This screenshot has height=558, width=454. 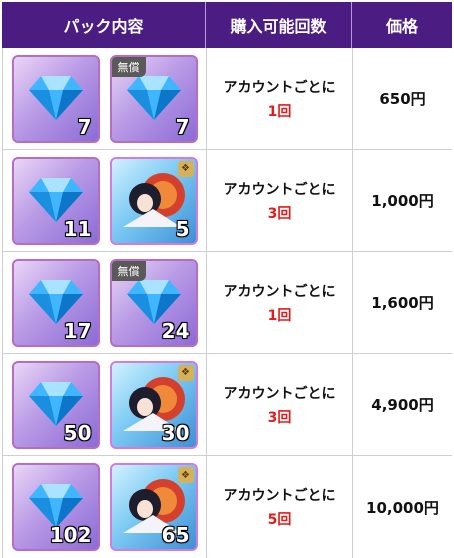 What do you see at coordinates (77, 432) in the screenshot?
I see `item-count: 50` at bounding box center [77, 432].